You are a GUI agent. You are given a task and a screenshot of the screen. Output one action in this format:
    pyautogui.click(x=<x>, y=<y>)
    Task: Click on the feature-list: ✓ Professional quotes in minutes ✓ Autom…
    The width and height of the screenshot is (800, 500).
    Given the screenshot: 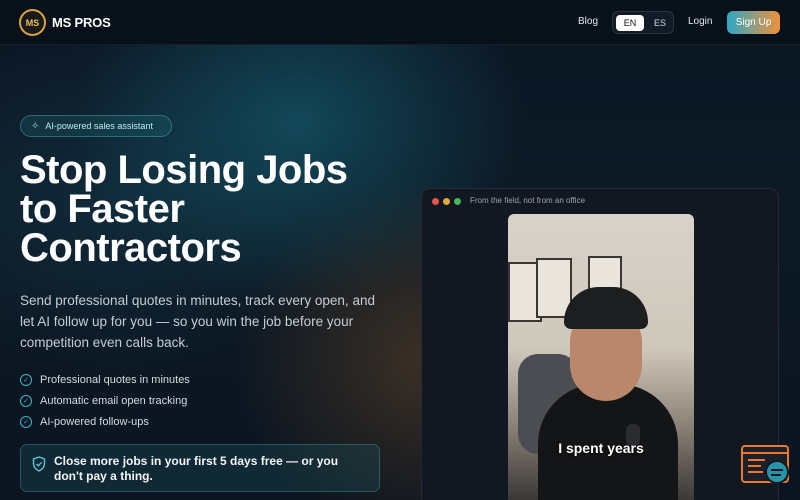 What is the action you would take?
    pyautogui.click(x=105, y=400)
    